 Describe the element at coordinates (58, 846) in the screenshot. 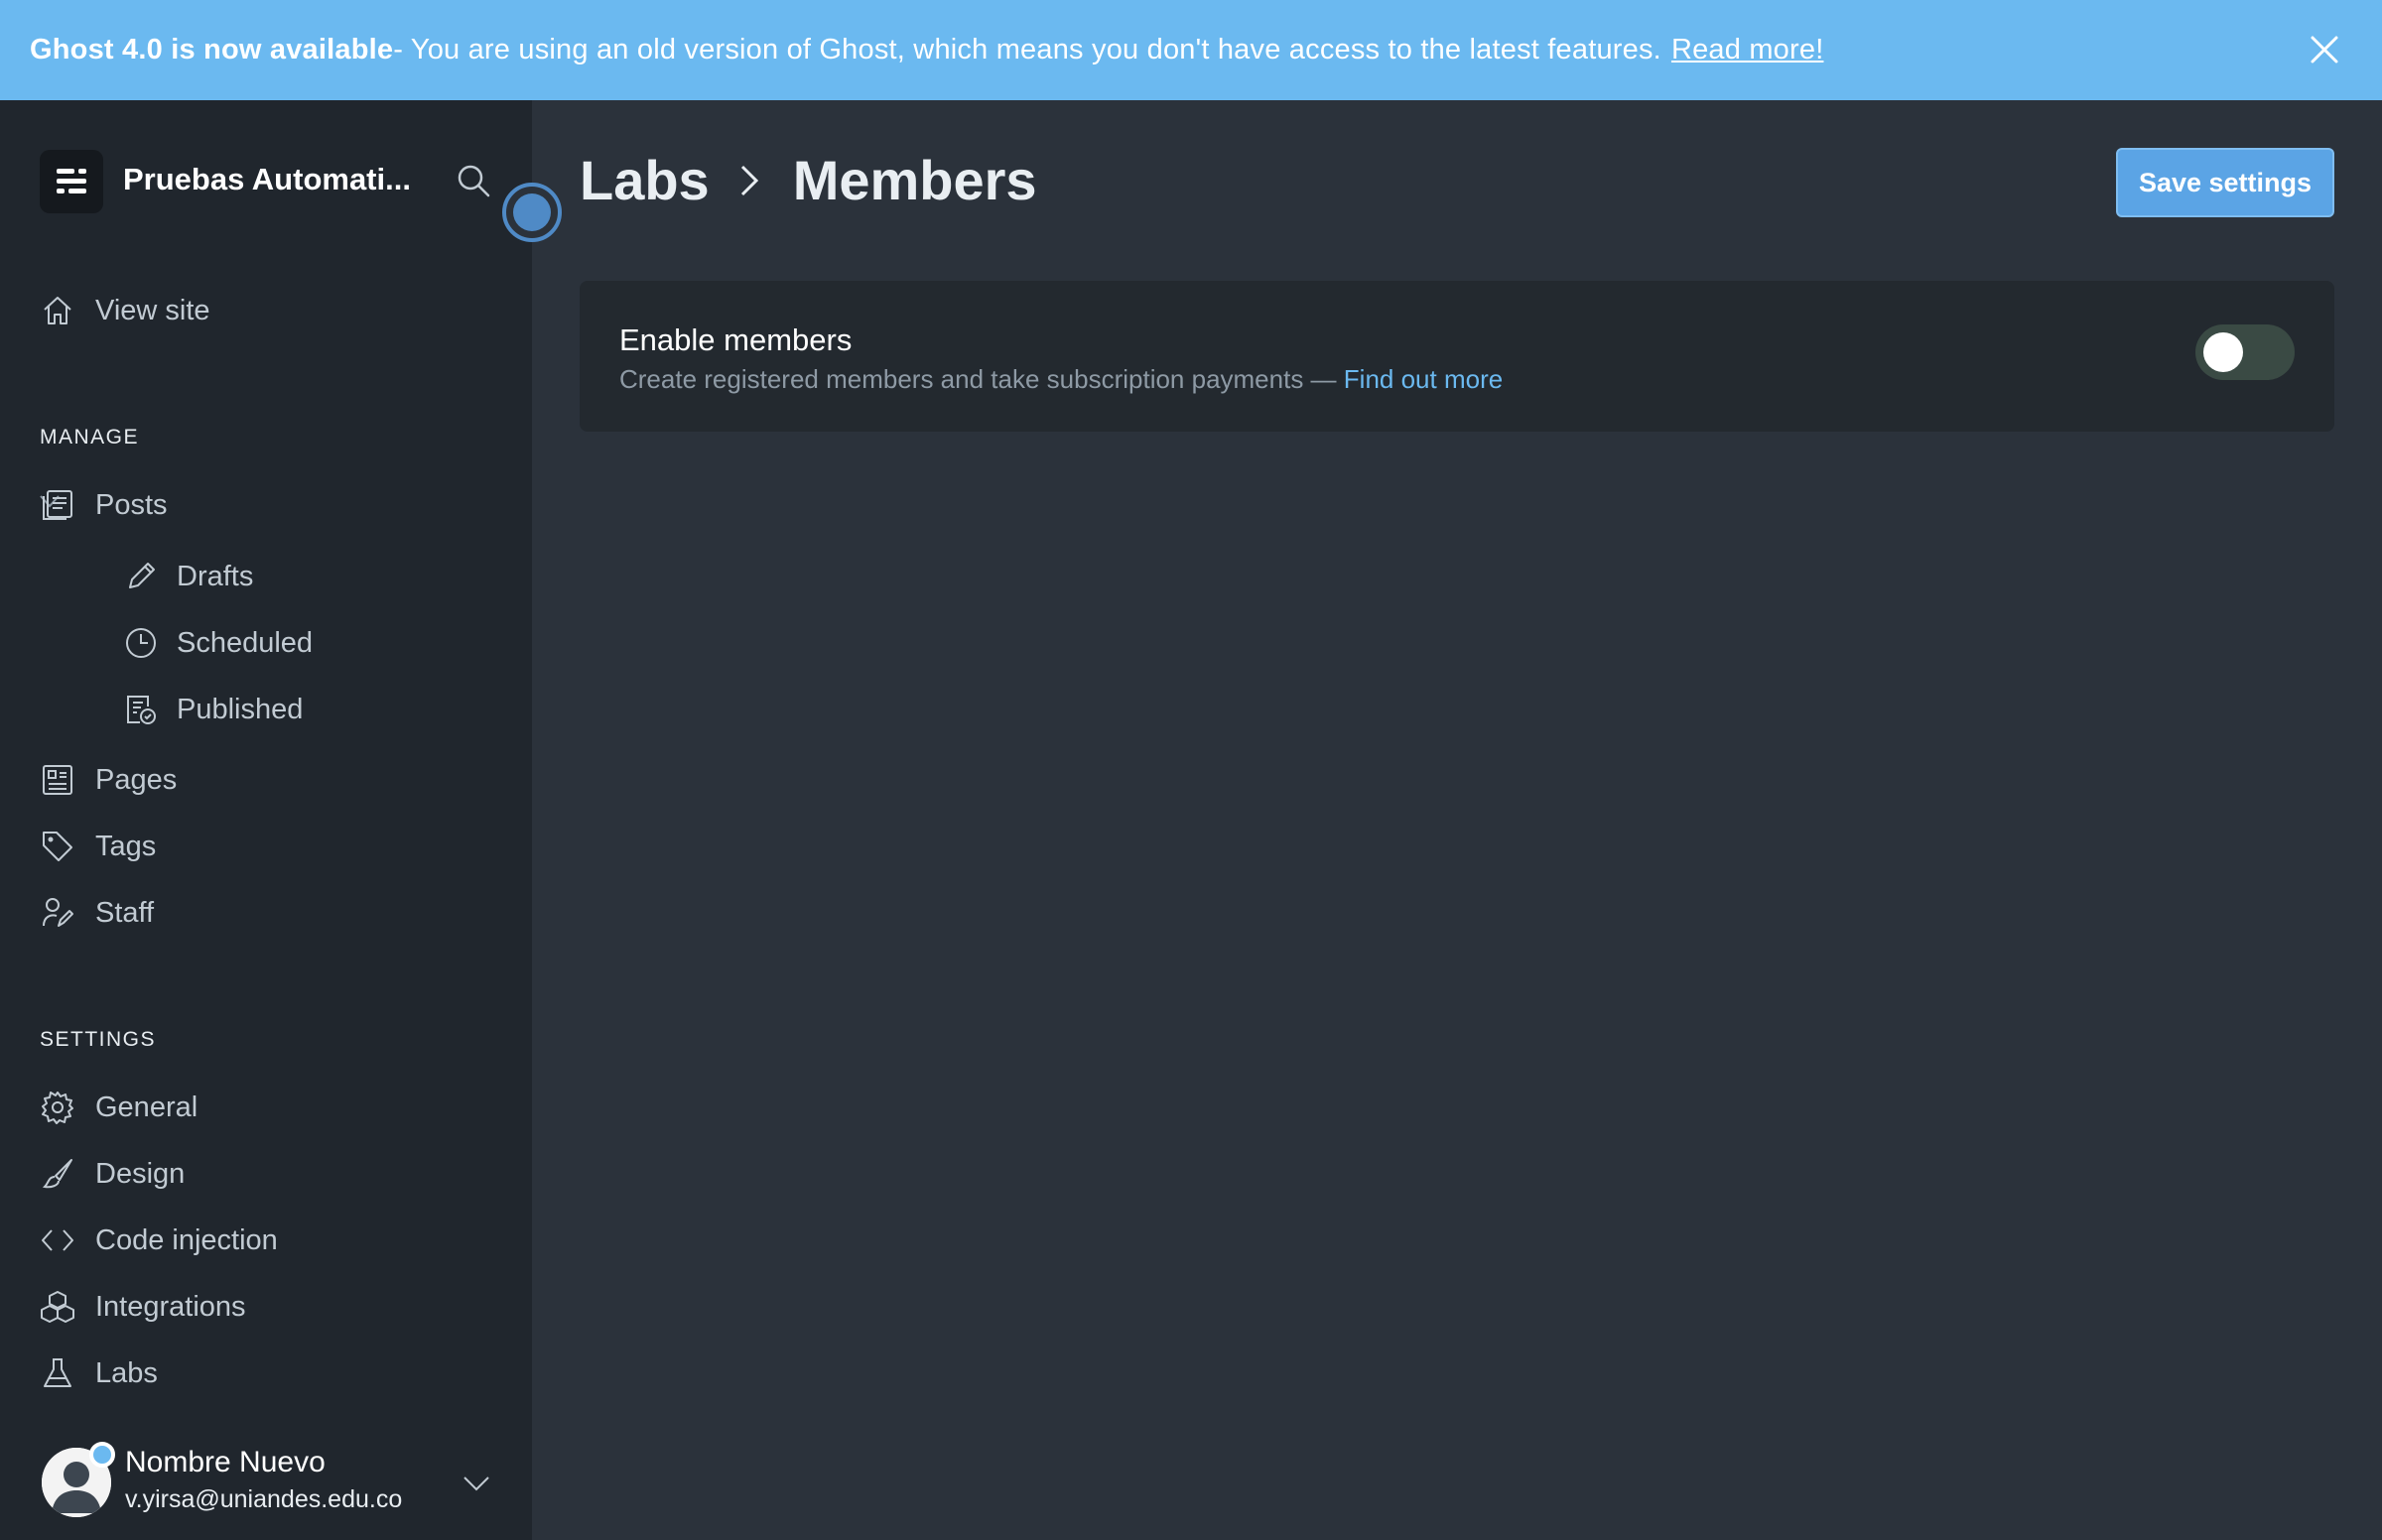

I see `tag-icon` at that location.